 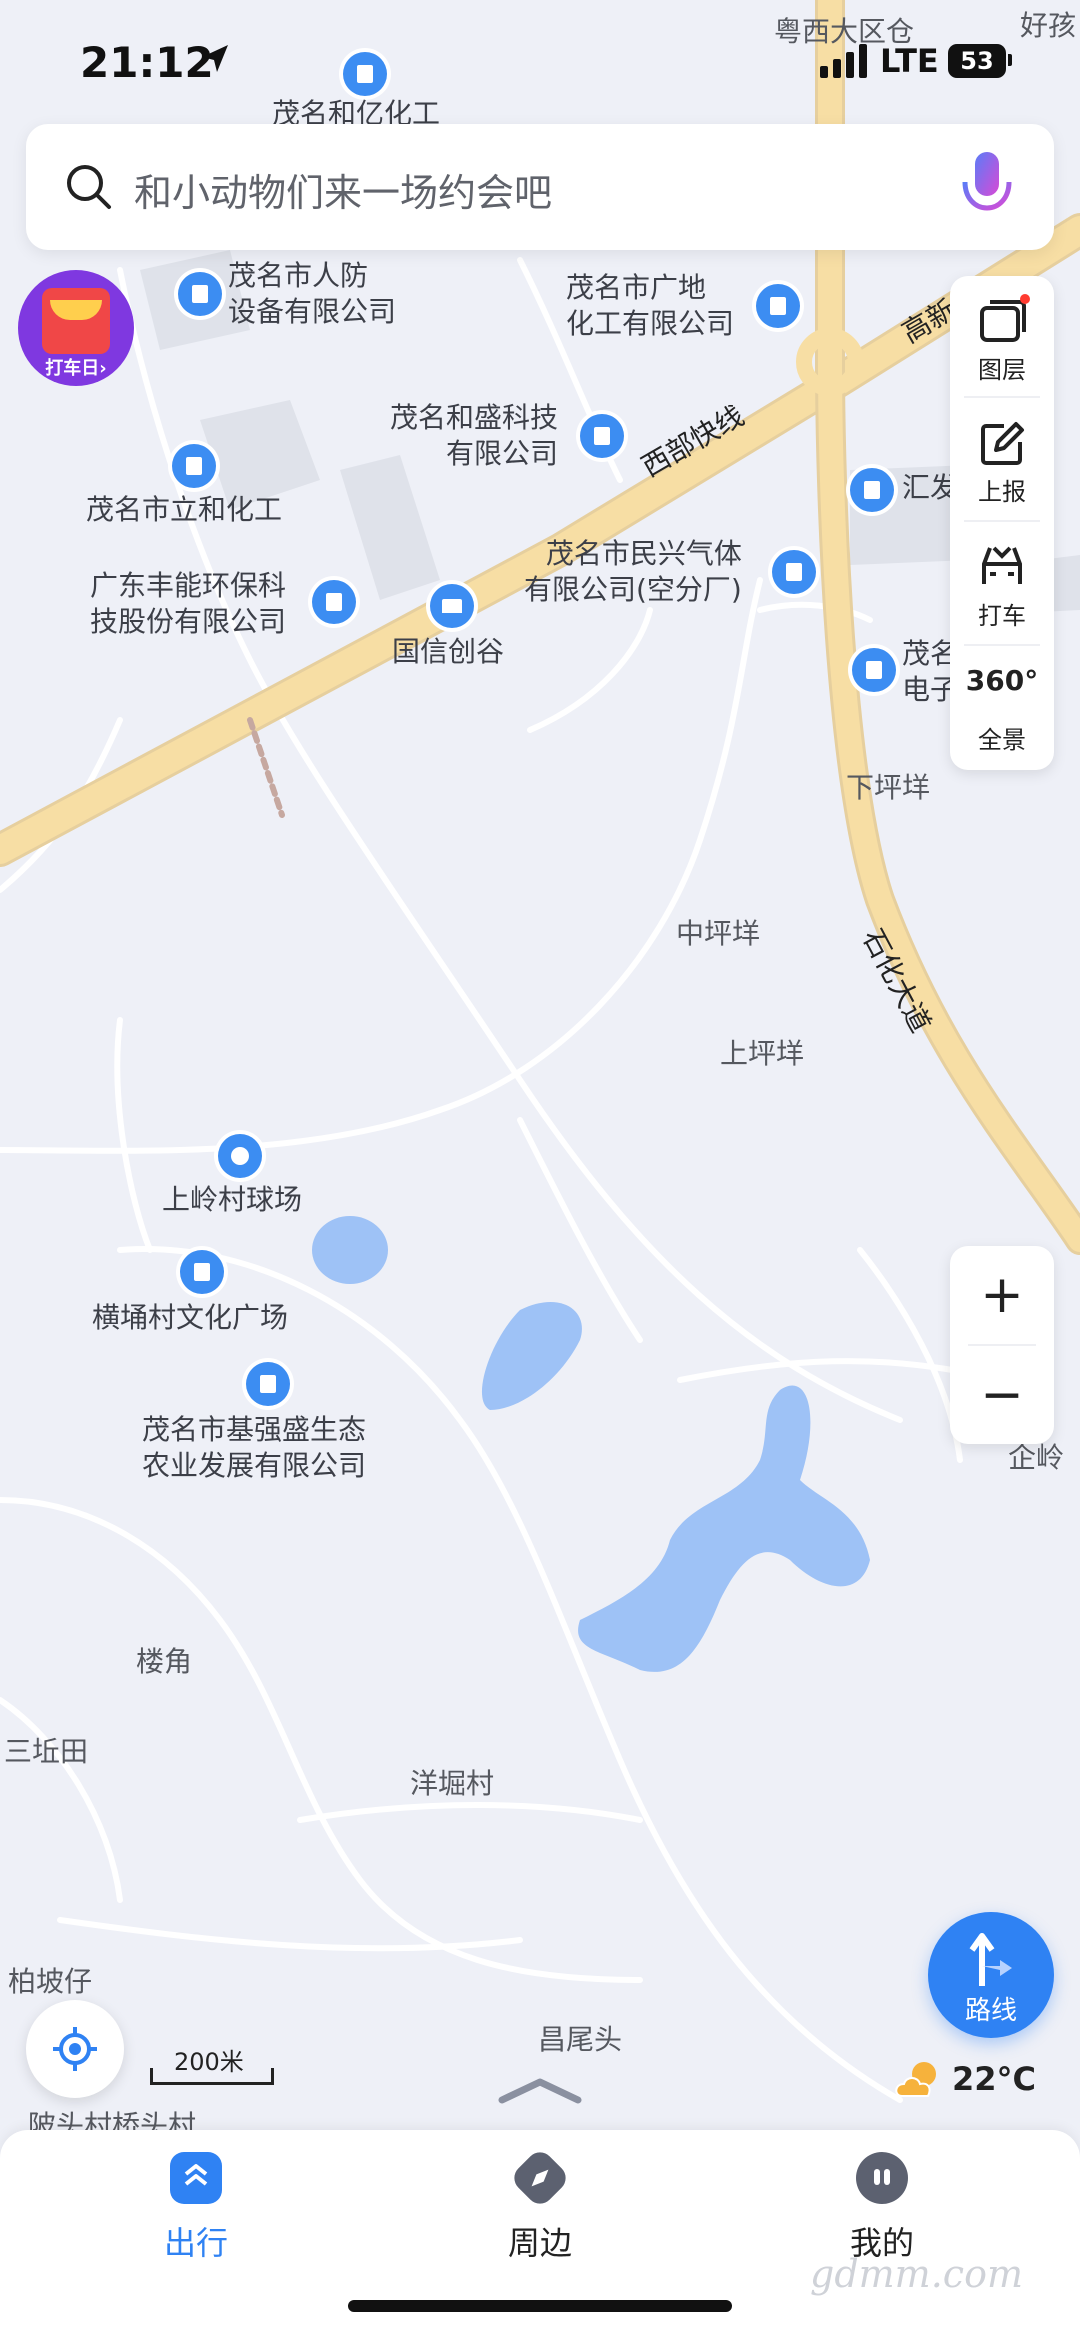 I want to click on network-type: LTE, so click(x=909, y=61).